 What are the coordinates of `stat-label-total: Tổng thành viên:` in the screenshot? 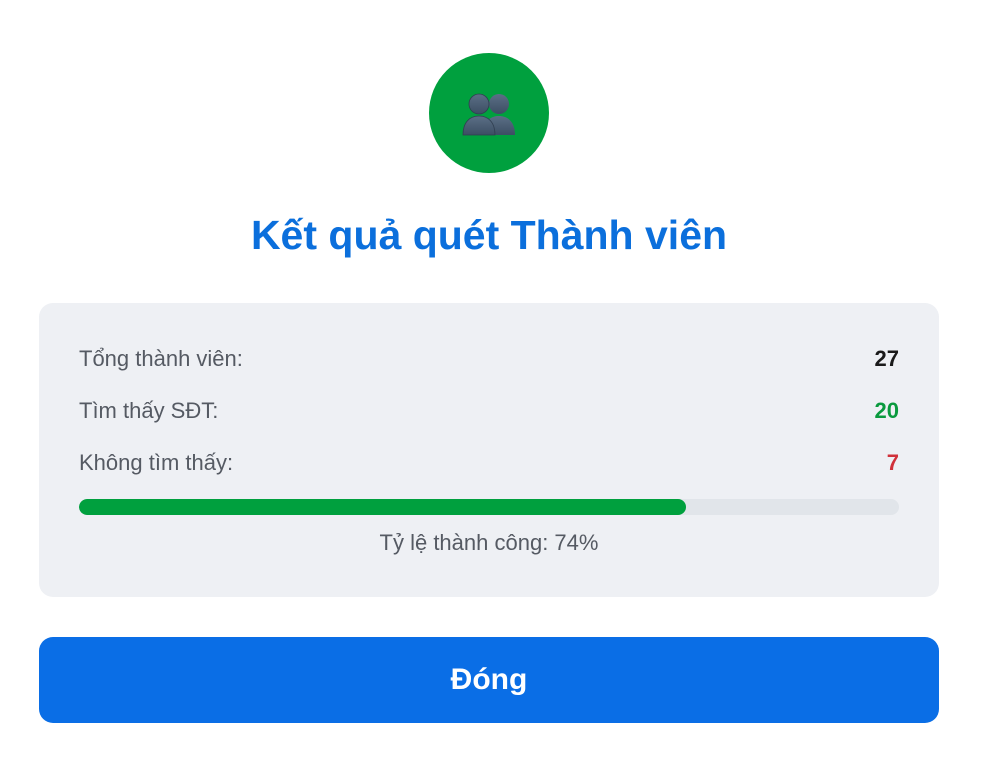 It's located at (161, 358).